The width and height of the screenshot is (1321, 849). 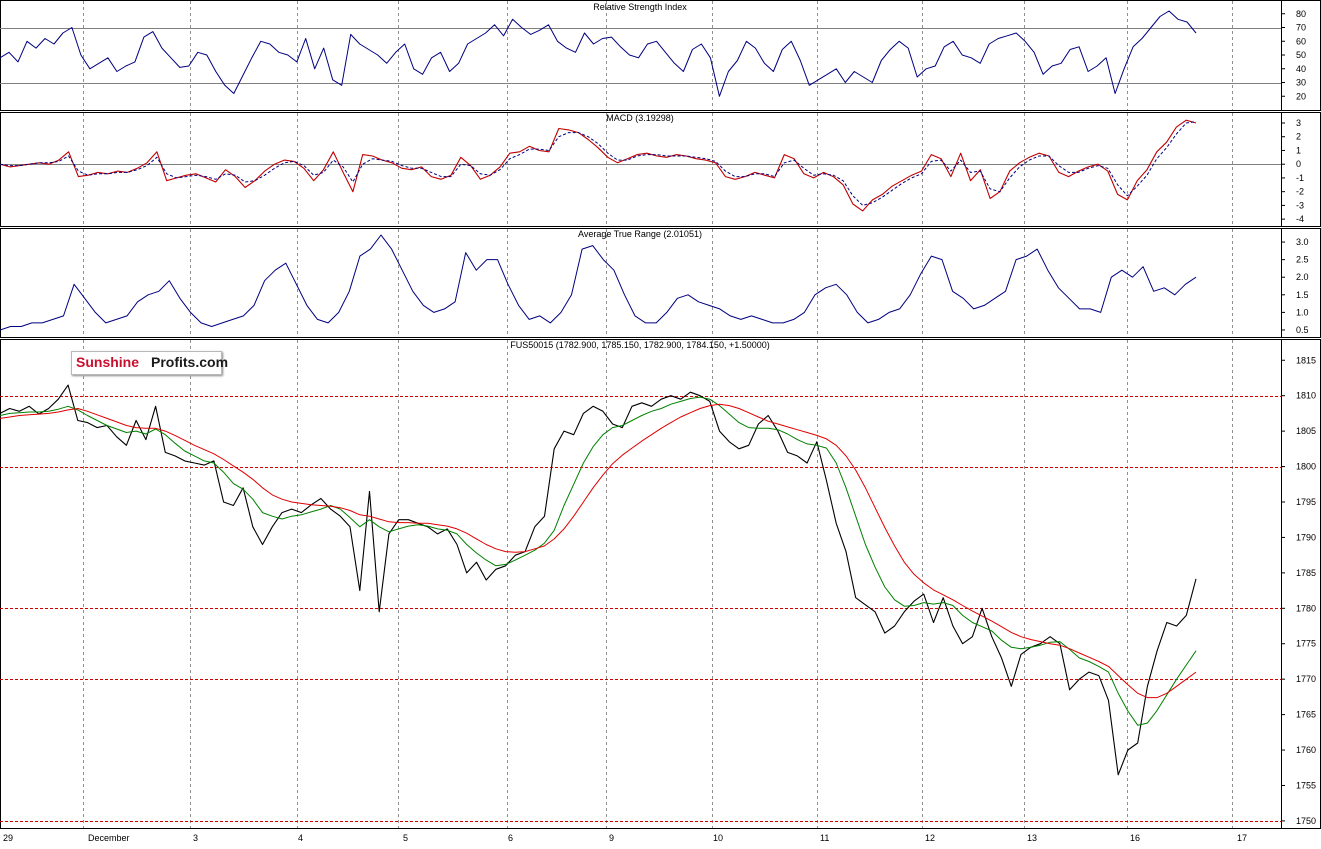 I want to click on y-tick-label: 3.0, so click(x=1302, y=242).